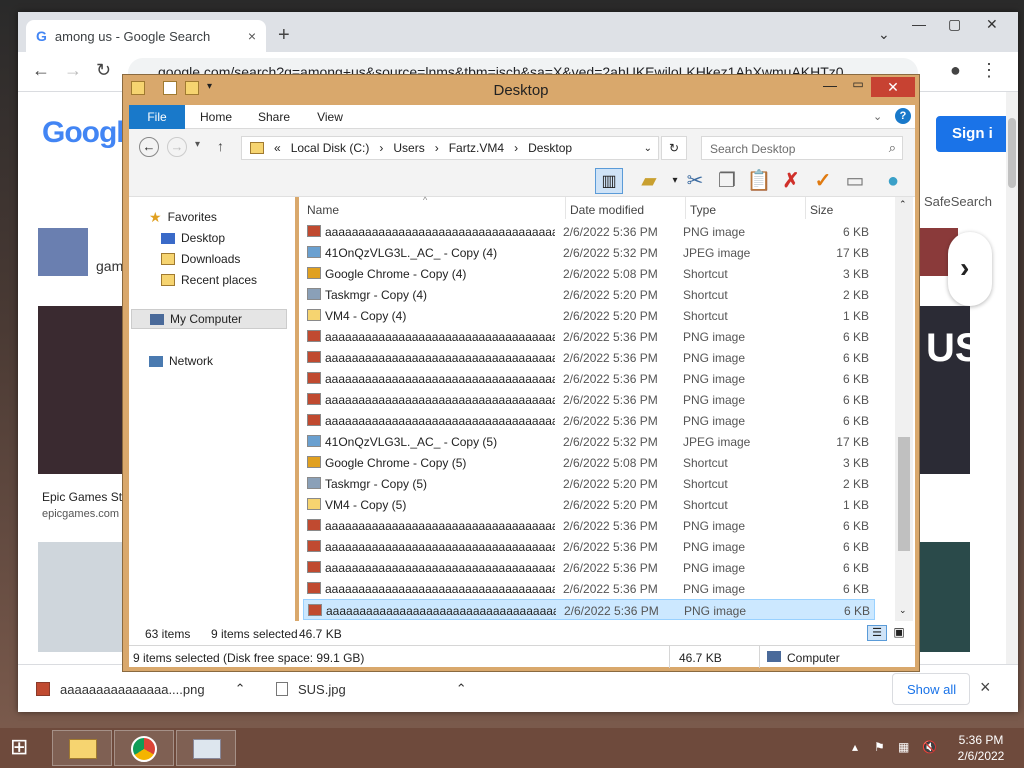 The height and width of the screenshot is (768, 1024). What do you see at coordinates (330, 117) in the screenshot?
I see `tab-view: View` at bounding box center [330, 117].